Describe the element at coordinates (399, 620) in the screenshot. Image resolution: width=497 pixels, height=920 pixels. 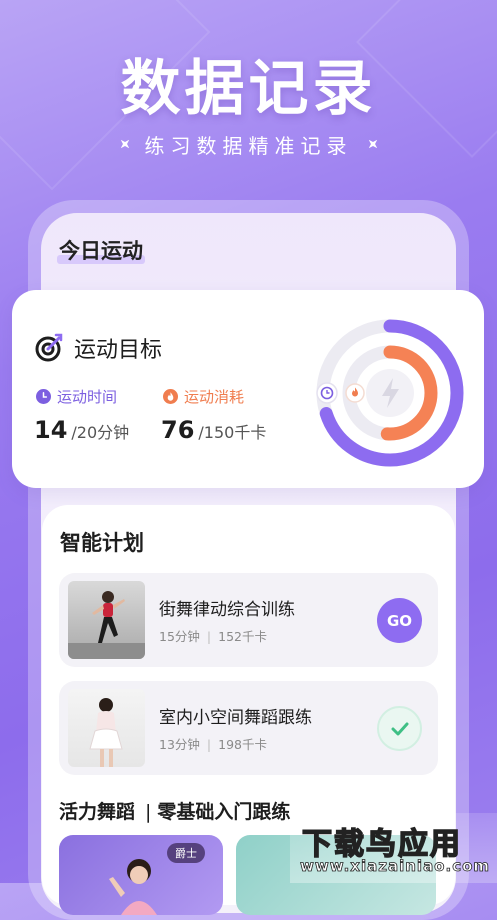
I see `go-button: GO` at that location.